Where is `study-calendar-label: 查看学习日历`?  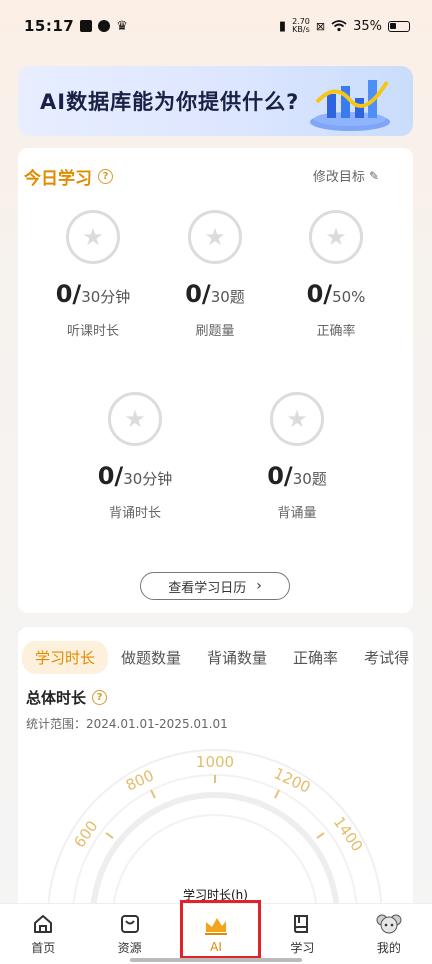
study-calendar-label: 查看学习日历 is located at coordinates (207, 588).